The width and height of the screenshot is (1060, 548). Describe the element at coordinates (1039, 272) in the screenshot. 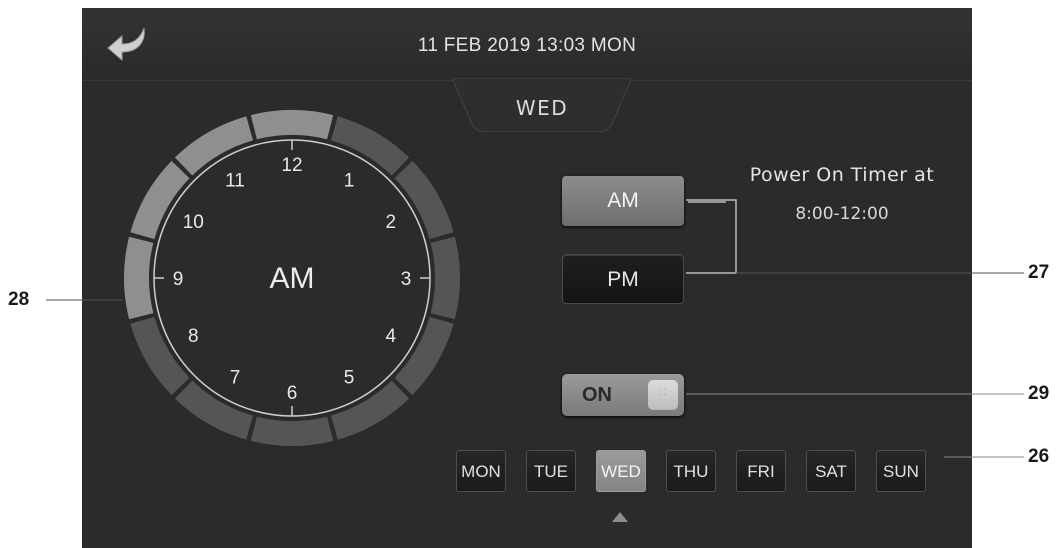

I see `callout-27: 27` at that location.